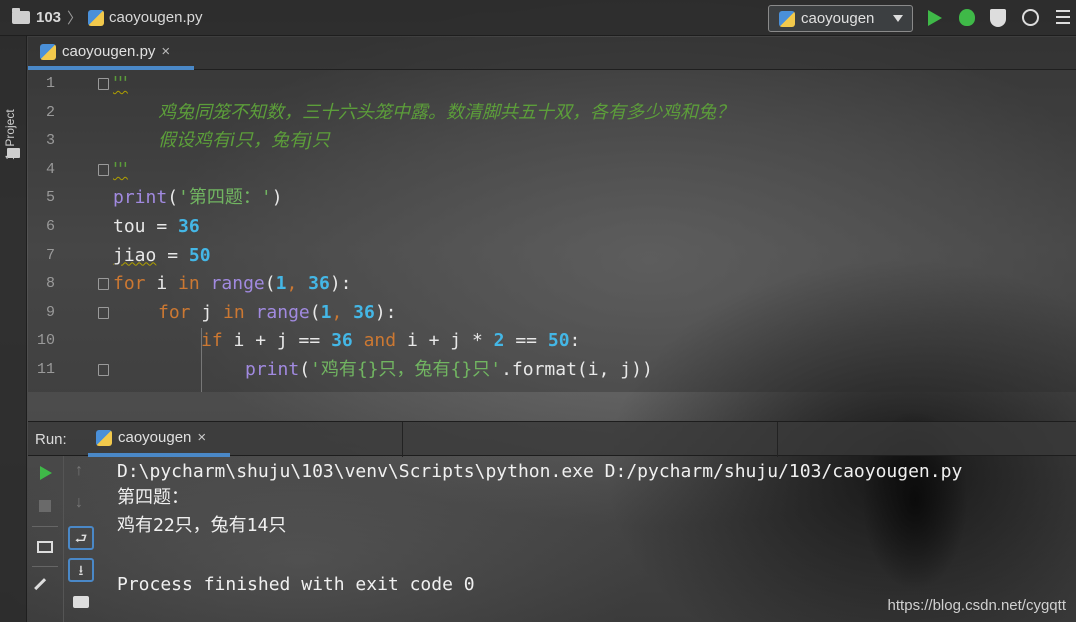  What do you see at coordinates (277, 341) in the screenshot?
I see `code-token: i + j ==` at bounding box center [277, 341].